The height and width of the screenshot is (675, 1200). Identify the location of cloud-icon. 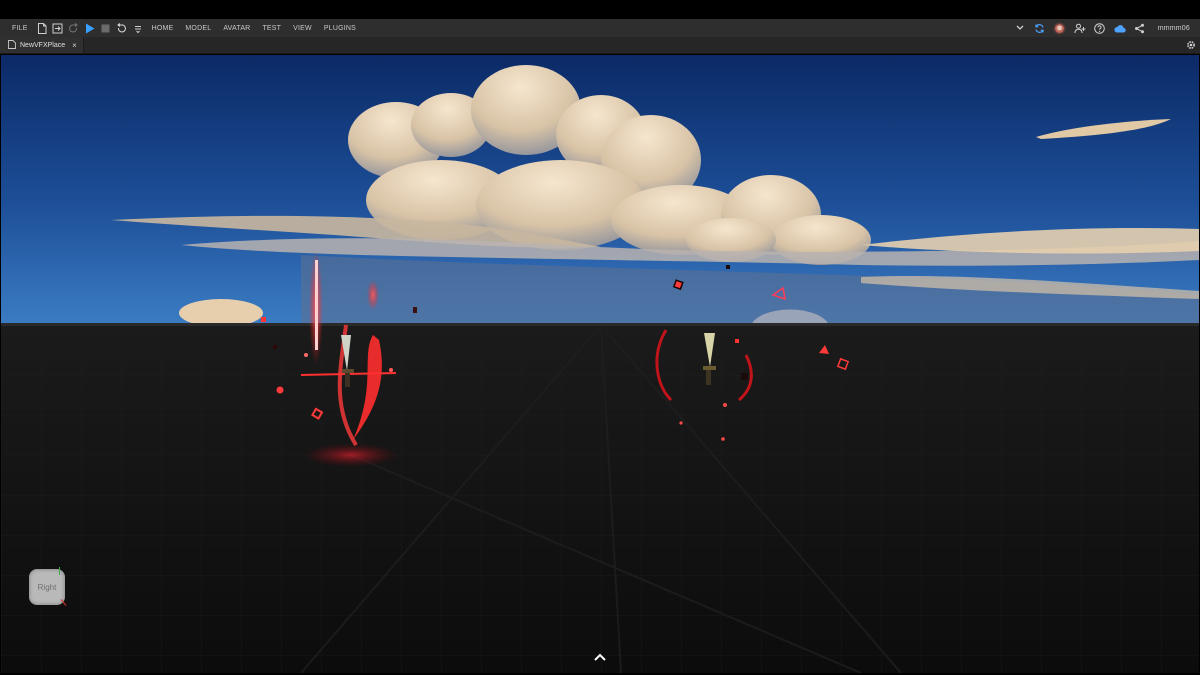
(1120, 28).